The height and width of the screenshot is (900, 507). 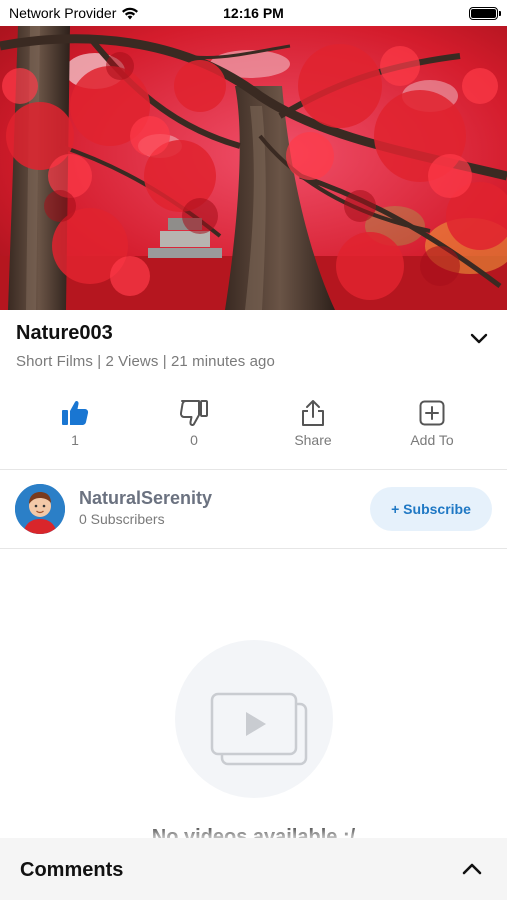 I want to click on channel-name: NaturalSerenity, so click(x=145, y=498).